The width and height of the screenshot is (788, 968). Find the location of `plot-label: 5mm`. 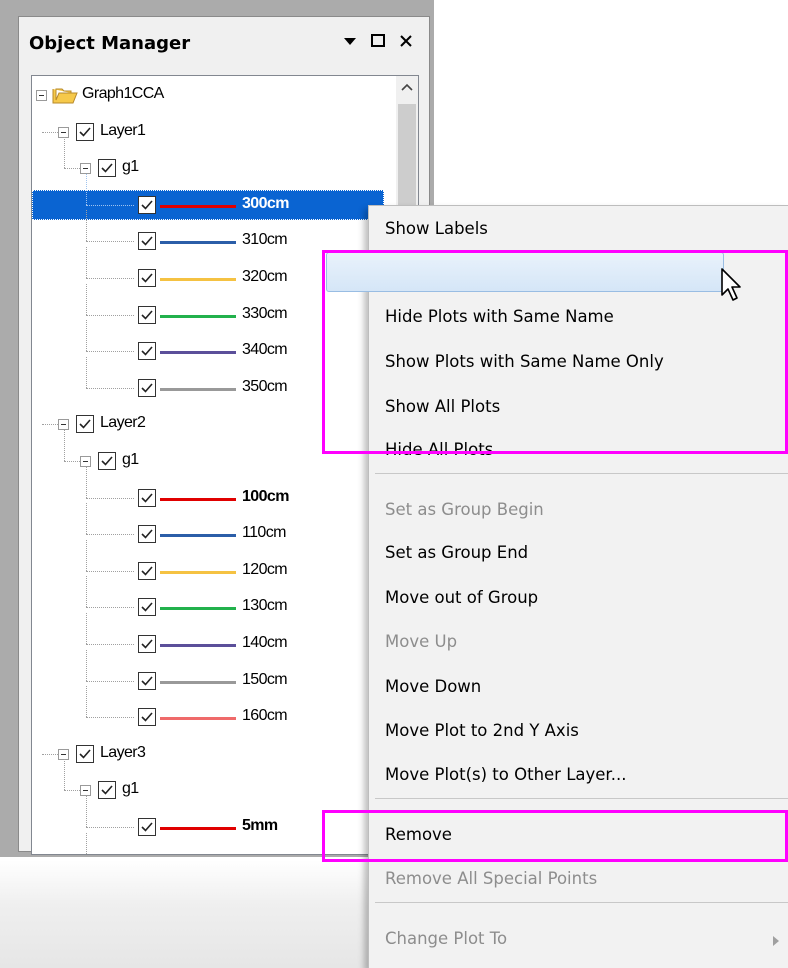

plot-label: 5mm is located at coordinates (260, 825).